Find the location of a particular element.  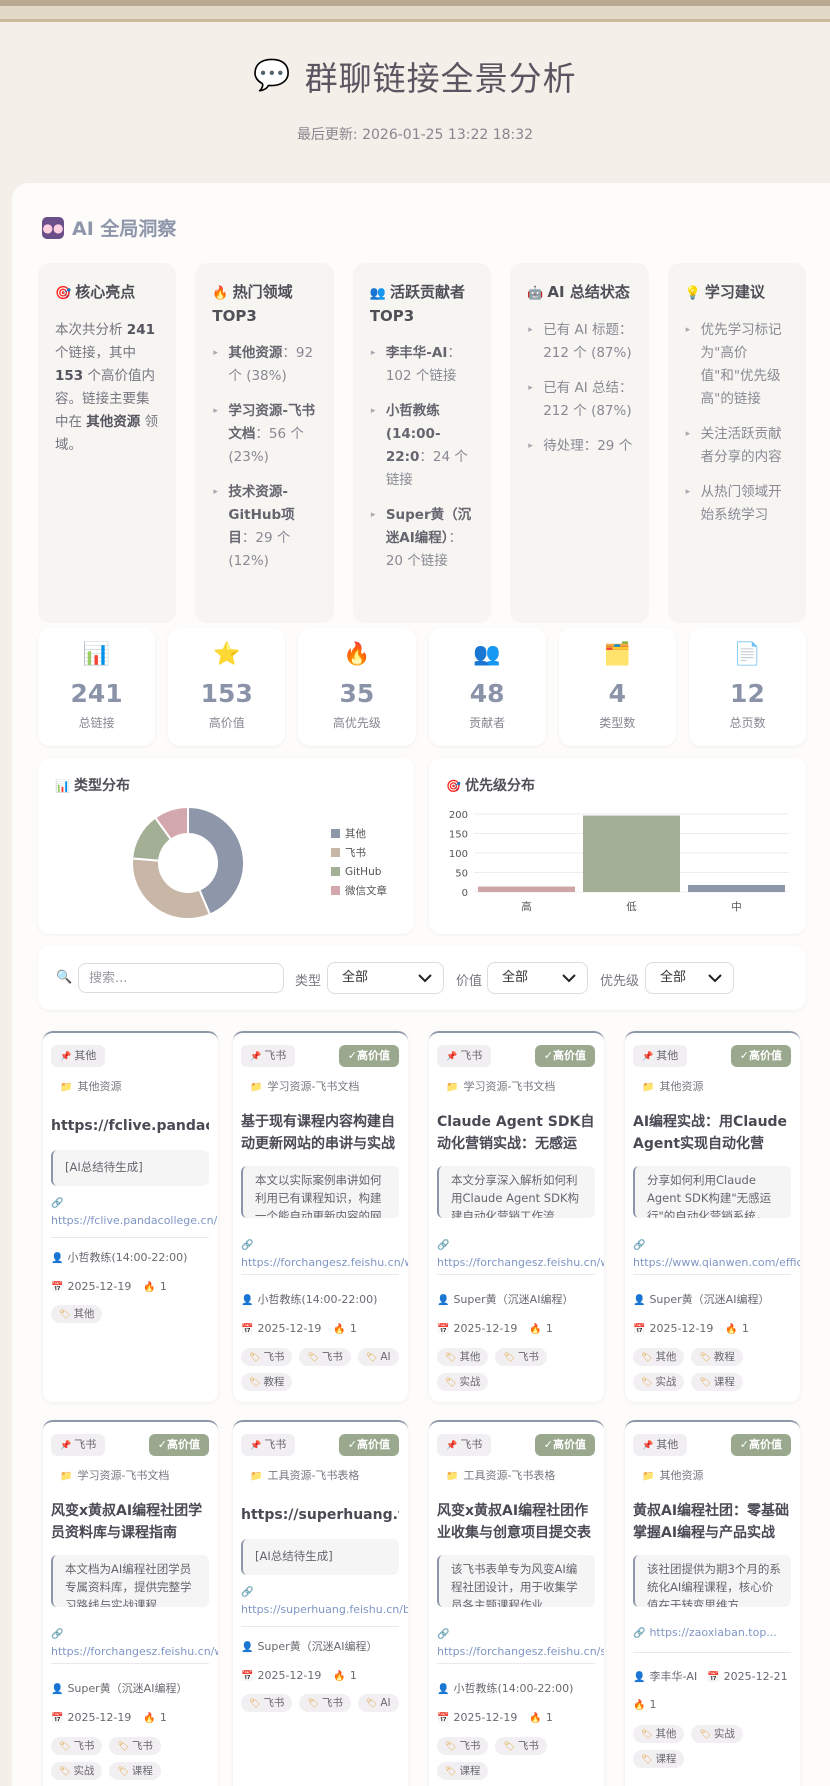

legend-swatch is located at coordinates (335, 852).